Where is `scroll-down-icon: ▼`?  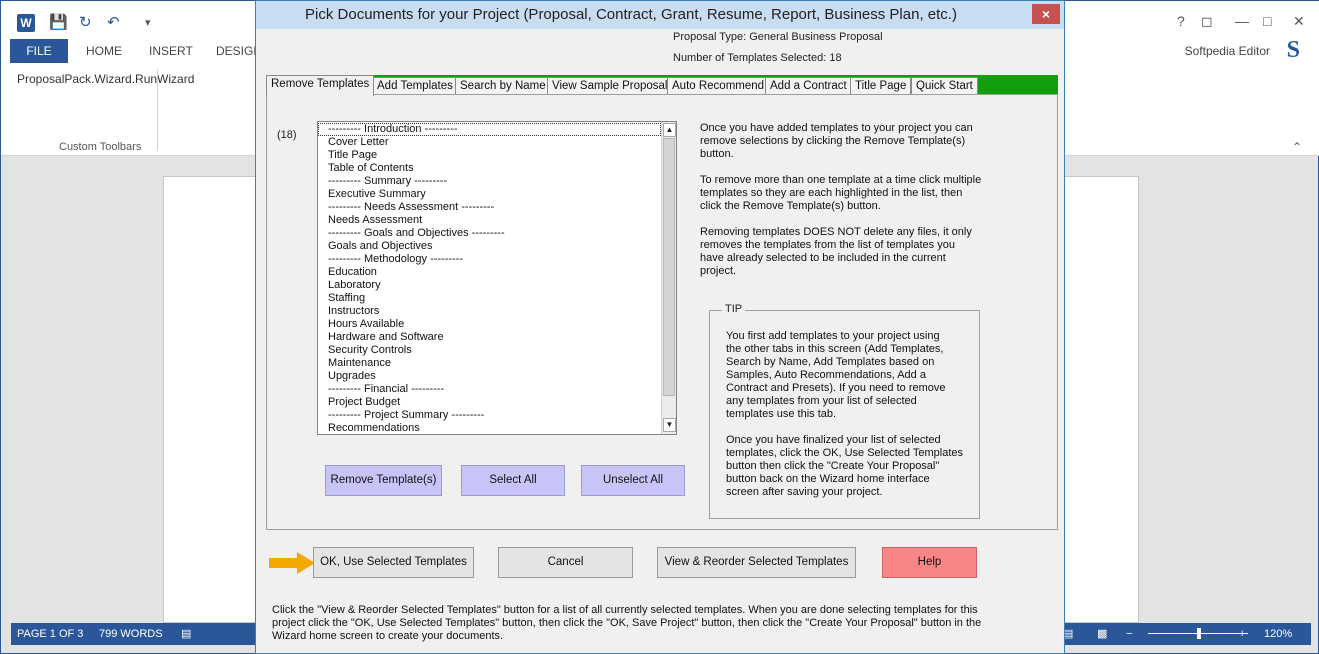
scroll-down-icon: ▼ is located at coordinates (669, 425).